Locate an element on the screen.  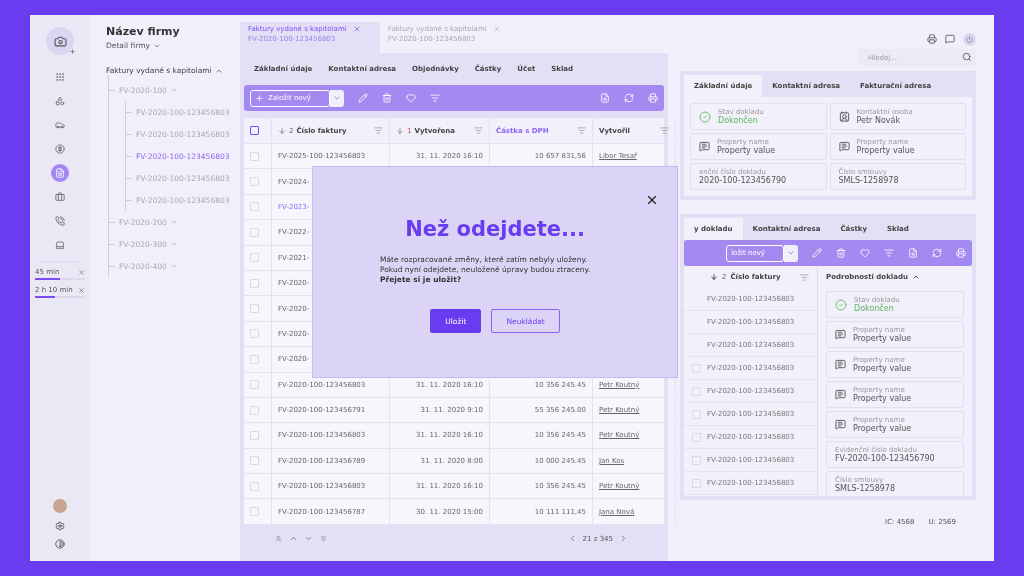
field-value: Dokončen is located at coordinates (874, 308).